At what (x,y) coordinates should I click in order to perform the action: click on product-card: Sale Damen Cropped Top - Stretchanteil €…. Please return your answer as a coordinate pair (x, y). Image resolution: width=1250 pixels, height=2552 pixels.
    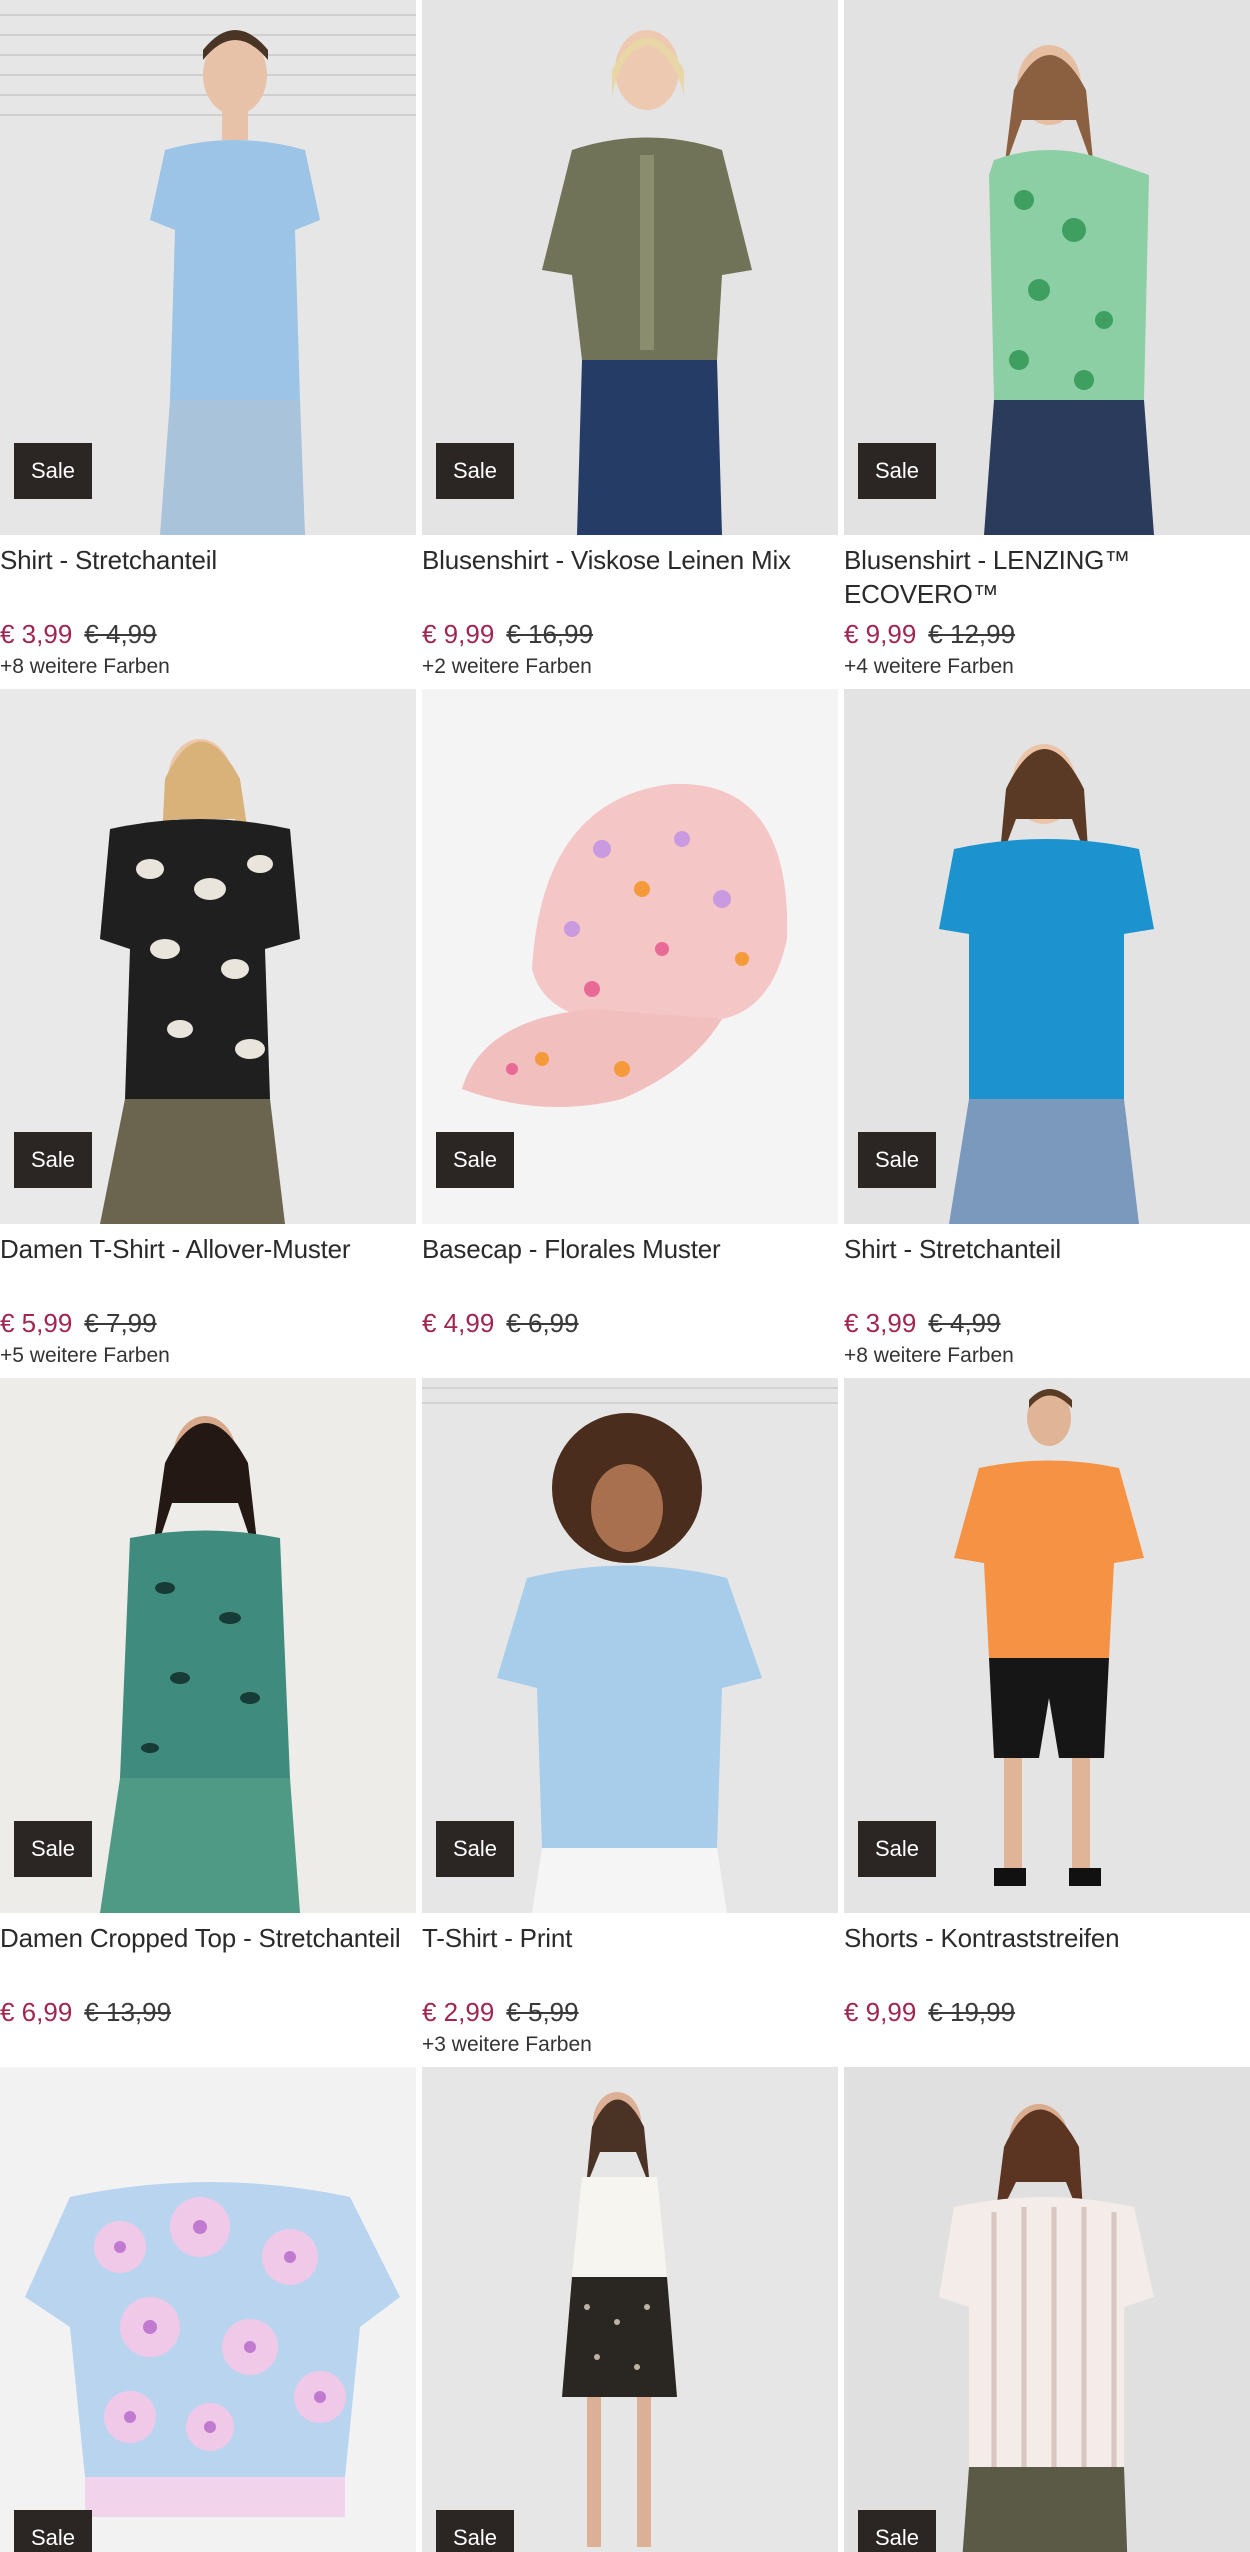
    Looking at the image, I should click on (208, 1722).